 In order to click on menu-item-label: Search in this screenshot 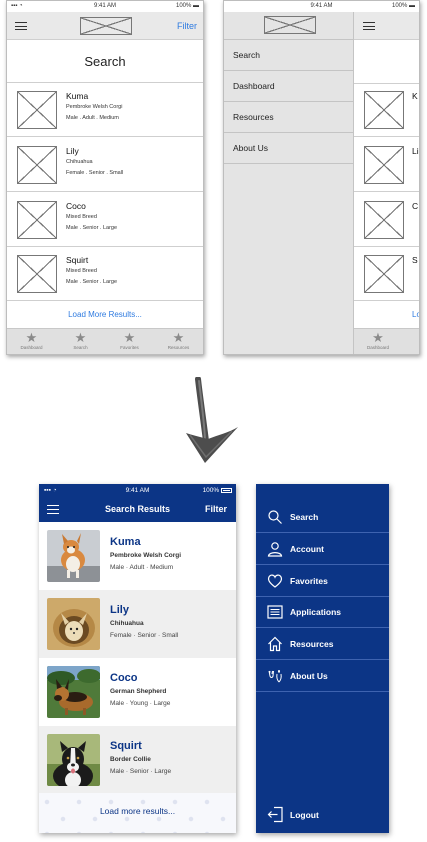, I will do `click(304, 517)`.